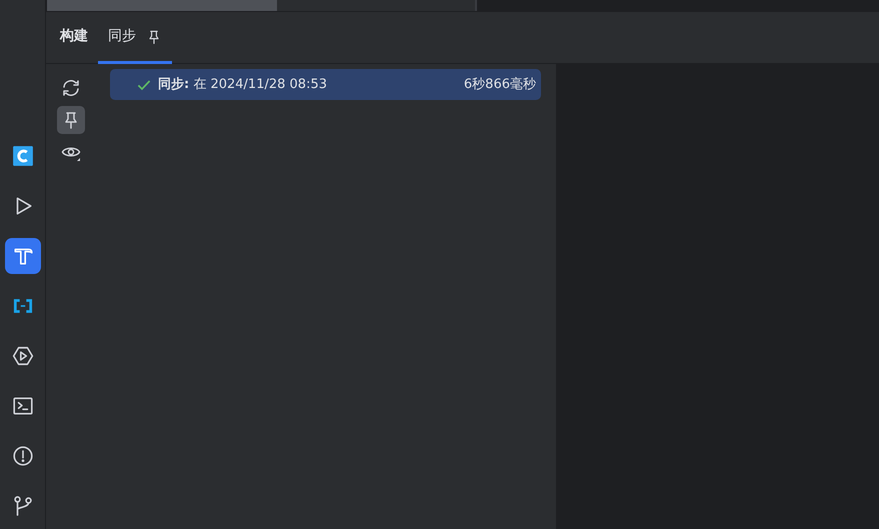 This screenshot has height=529, width=879. What do you see at coordinates (135, 38) in the screenshot?
I see `panel-tab: 同步` at bounding box center [135, 38].